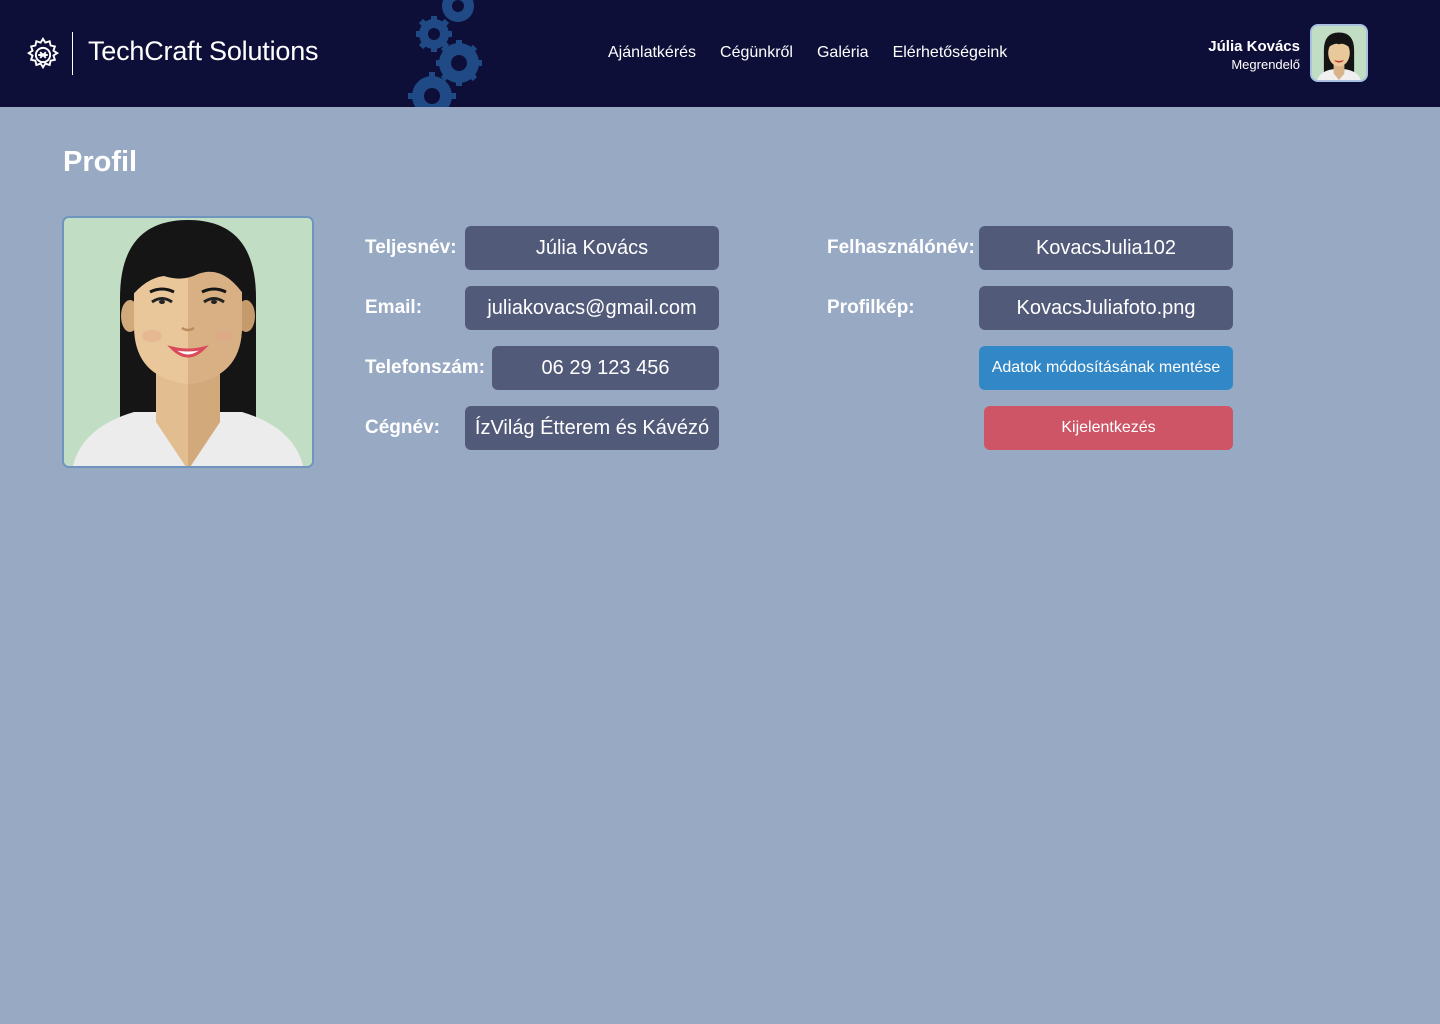  Describe the element at coordinates (871, 307) in the screenshot. I see `profile-picture-label: Profilkép:` at that location.